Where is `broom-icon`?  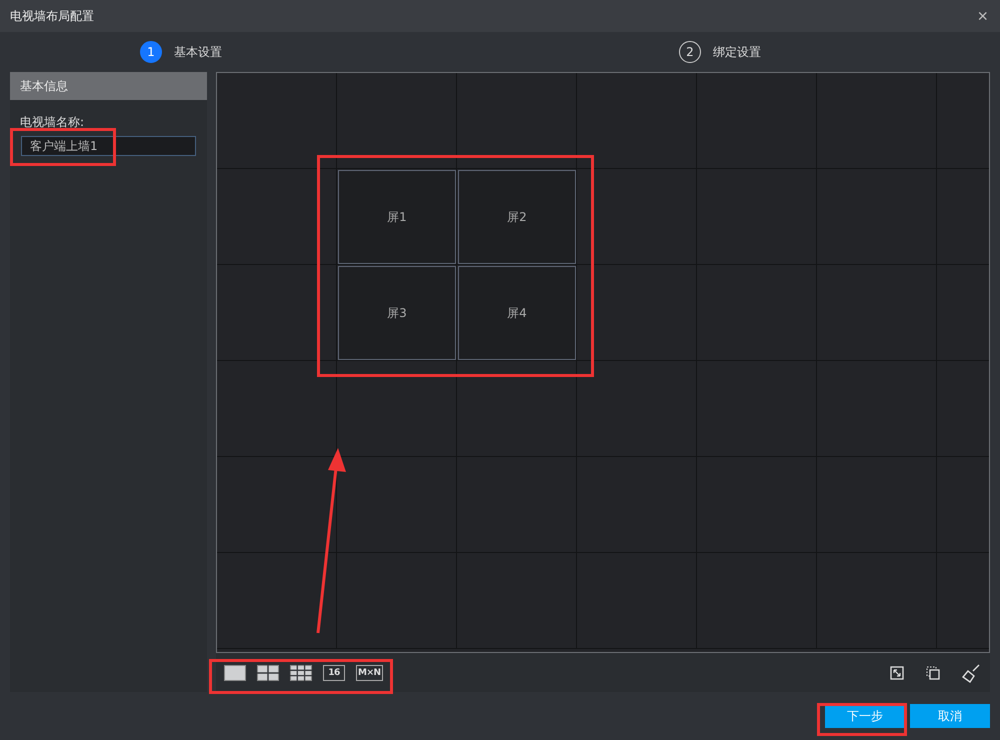 broom-icon is located at coordinates (972, 672).